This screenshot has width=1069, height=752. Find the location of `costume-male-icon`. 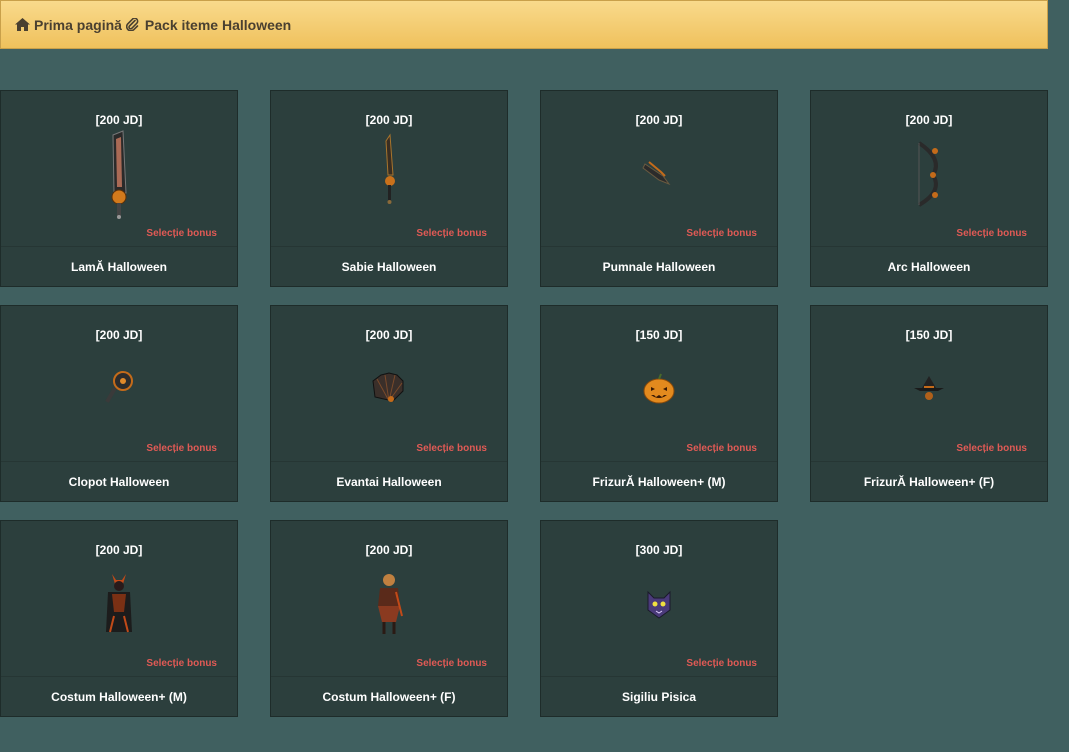

costume-male-icon is located at coordinates (119, 604).